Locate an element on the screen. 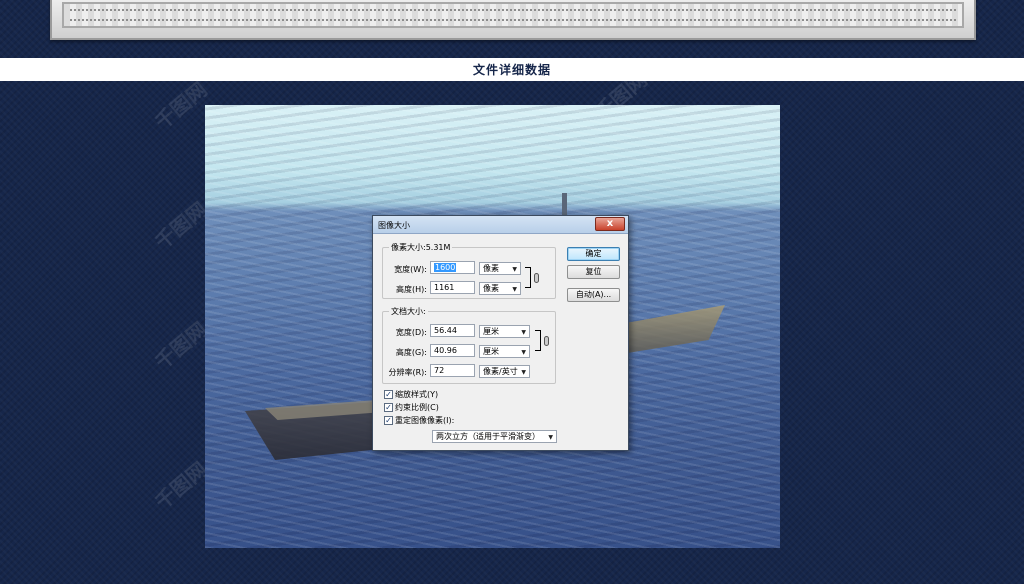 This screenshot has height=584, width=1024. ok-button: 确定 is located at coordinates (593, 254).